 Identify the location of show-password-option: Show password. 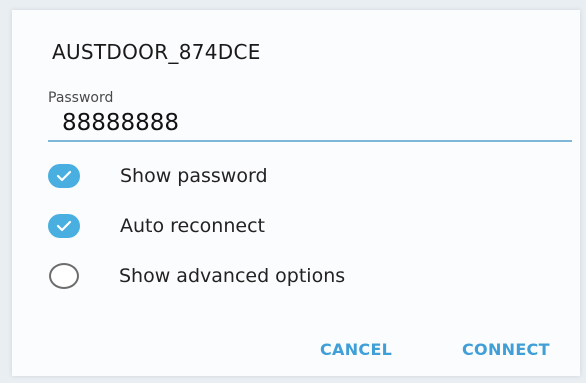
(158, 176).